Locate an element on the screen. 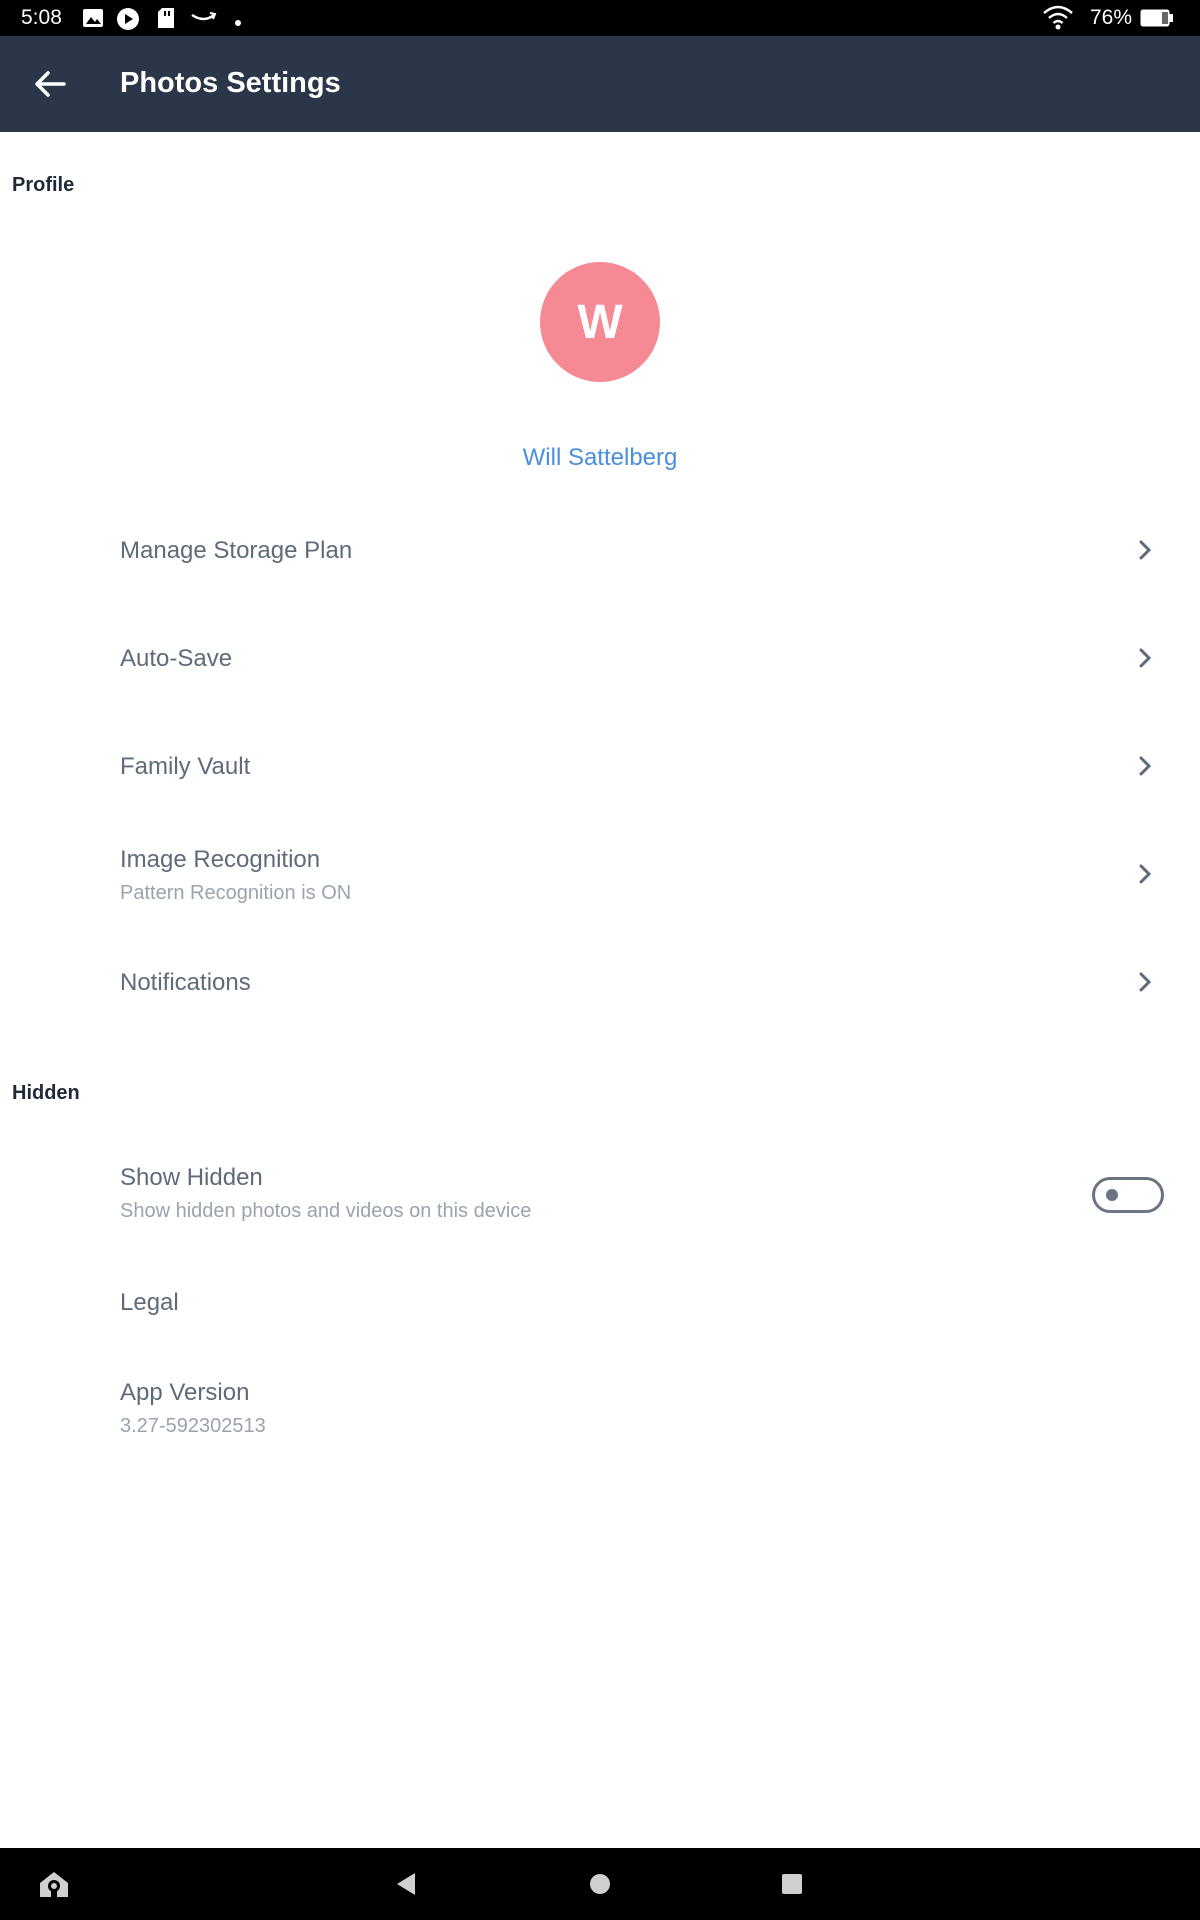  hidden-section-header: Hidden is located at coordinates (46, 1093).